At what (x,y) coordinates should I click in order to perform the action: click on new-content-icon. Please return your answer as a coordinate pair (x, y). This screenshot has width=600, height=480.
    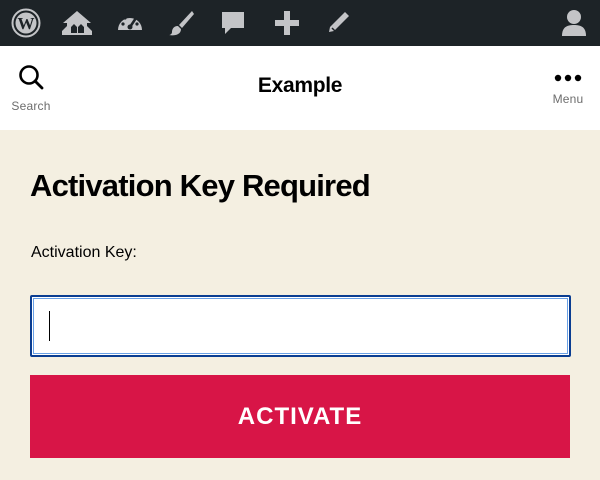
    Looking at the image, I should click on (287, 23).